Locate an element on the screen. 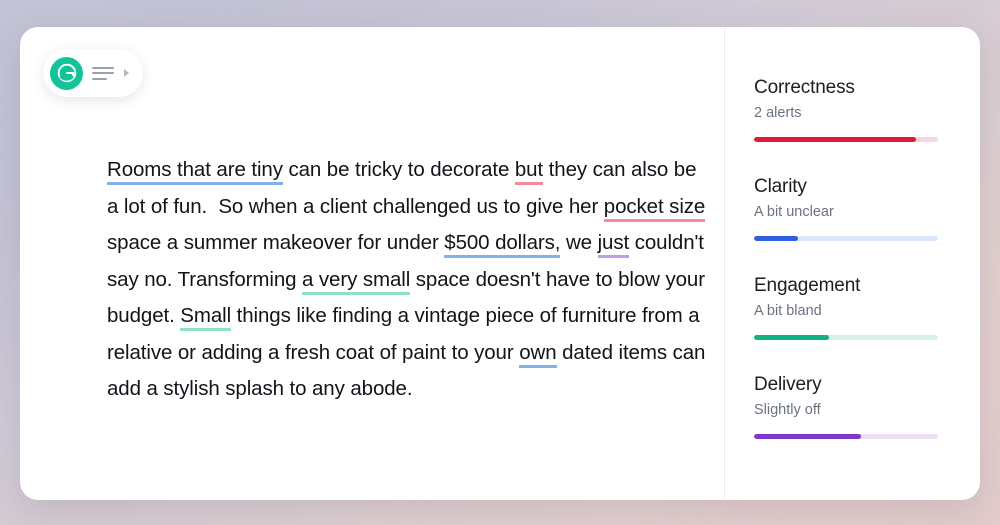 The height and width of the screenshot is (525, 1000). editor-toolbar-pill is located at coordinates (93, 73).